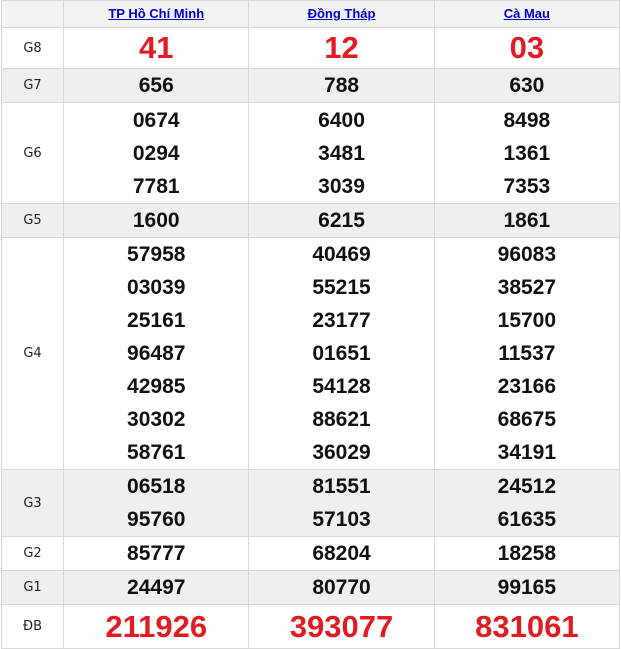 This screenshot has width=621, height=649. Describe the element at coordinates (527, 120) in the screenshot. I see `prize-number: 8498` at that location.